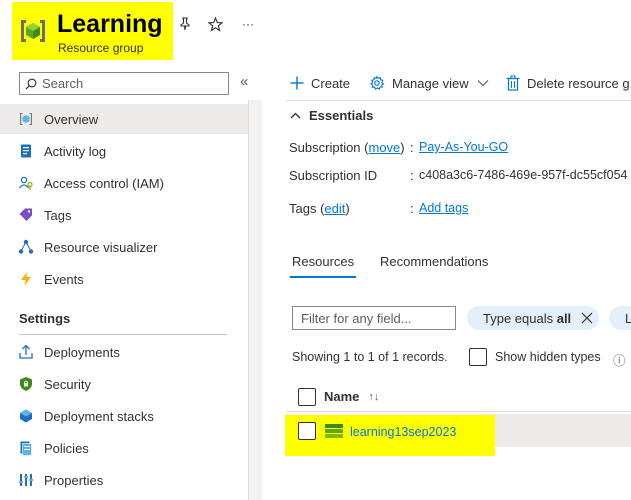 The width and height of the screenshot is (631, 500). Describe the element at coordinates (463, 147) in the screenshot. I see `subscription-link: Pay-As-You-GO` at that location.